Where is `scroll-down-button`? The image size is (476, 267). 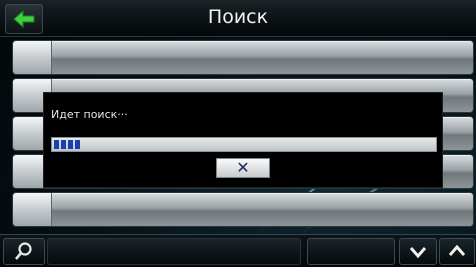
scroll-down-button is located at coordinates (418, 251).